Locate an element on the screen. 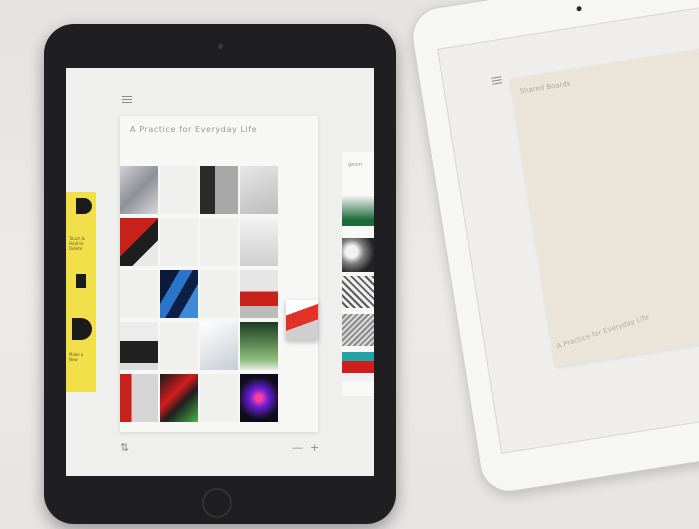 The image size is (699, 529). image-grid is located at coordinates (219, 299).